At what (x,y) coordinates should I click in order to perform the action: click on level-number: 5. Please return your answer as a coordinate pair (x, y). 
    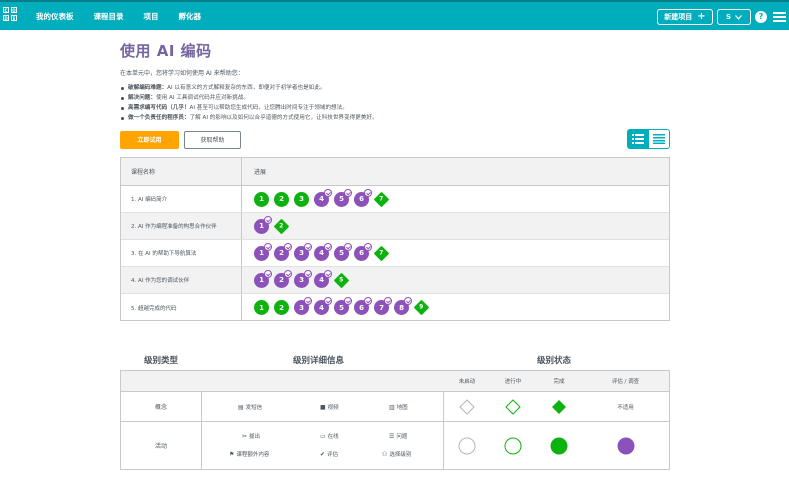
    Looking at the image, I should click on (341, 307).